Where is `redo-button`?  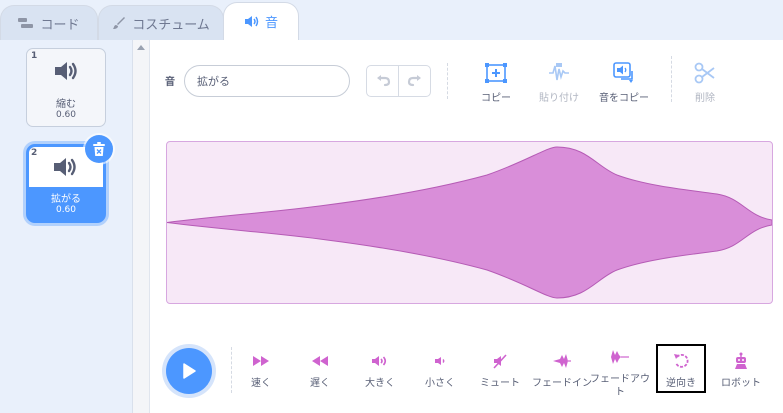
redo-button is located at coordinates (414, 81).